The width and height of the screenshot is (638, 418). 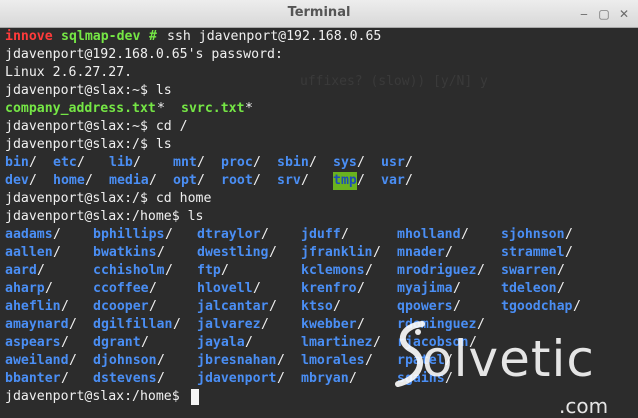 I want to click on solvetic-watermark: olvetic .com, so click(x=513, y=368).